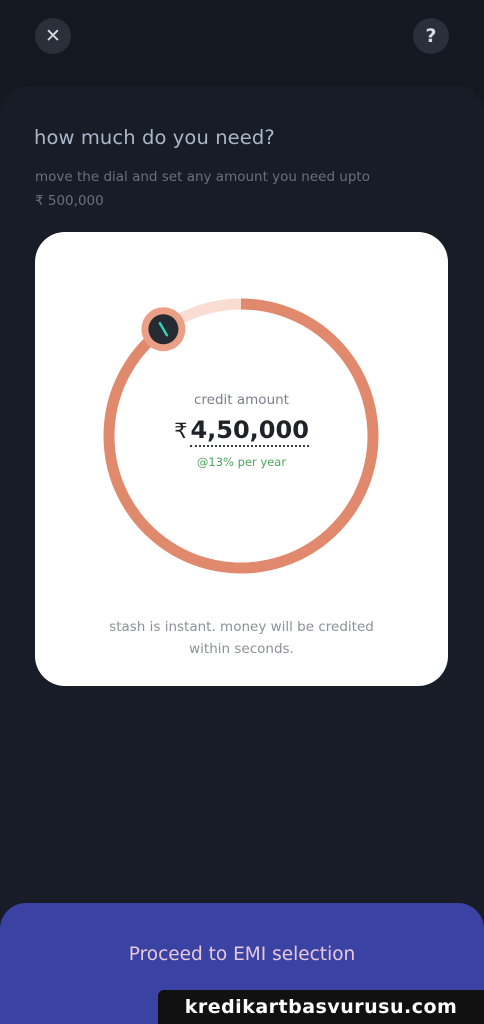  I want to click on watermark-text: kredikartbasvurusu.com, so click(321, 1007).